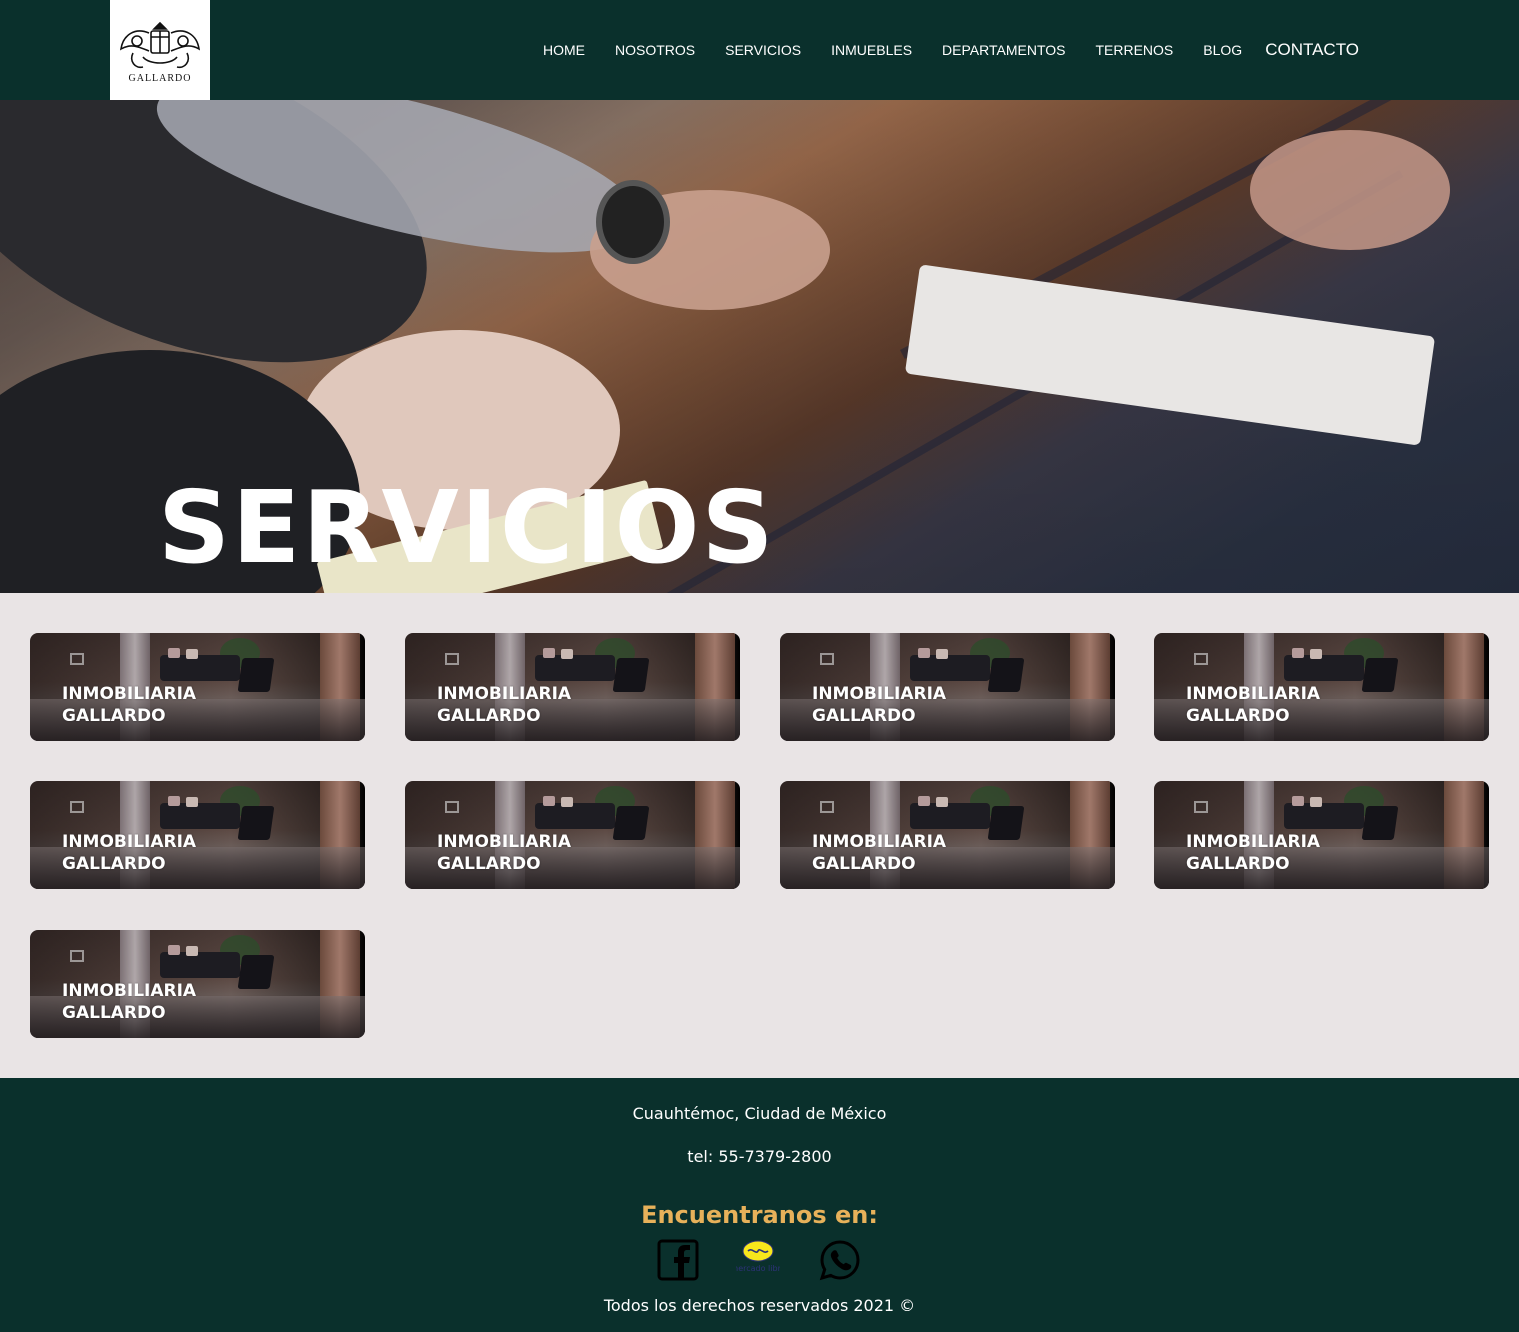  What do you see at coordinates (1134, 50) in the screenshot?
I see `nav-terrenos: TERRENOS` at bounding box center [1134, 50].